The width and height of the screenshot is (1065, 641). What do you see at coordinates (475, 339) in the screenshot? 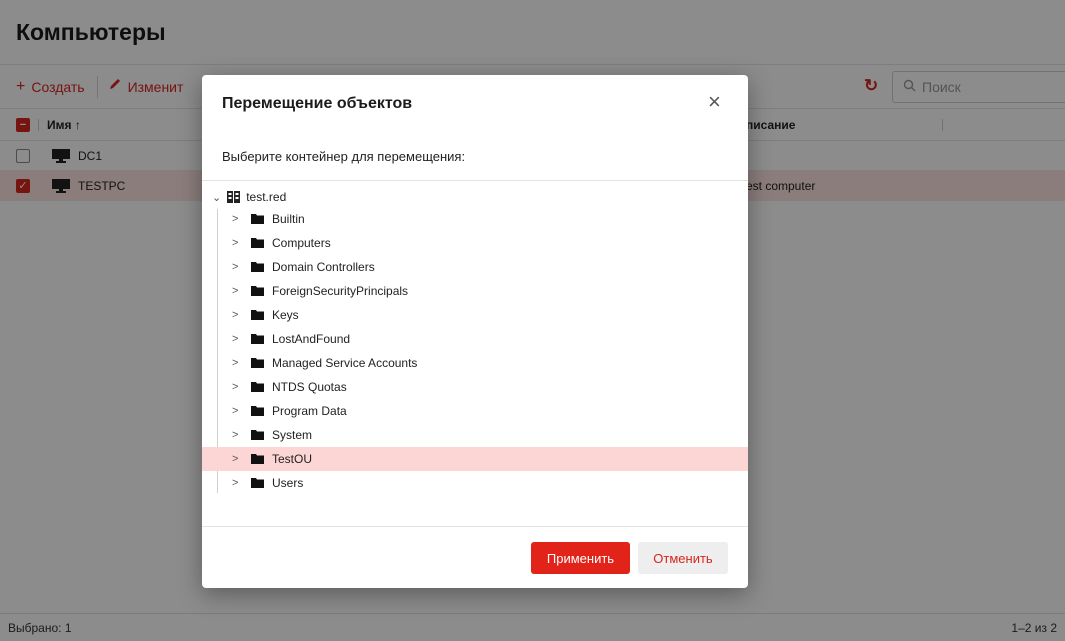
I see `tree-item: > LostAndFound` at bounding box center [475, 339].